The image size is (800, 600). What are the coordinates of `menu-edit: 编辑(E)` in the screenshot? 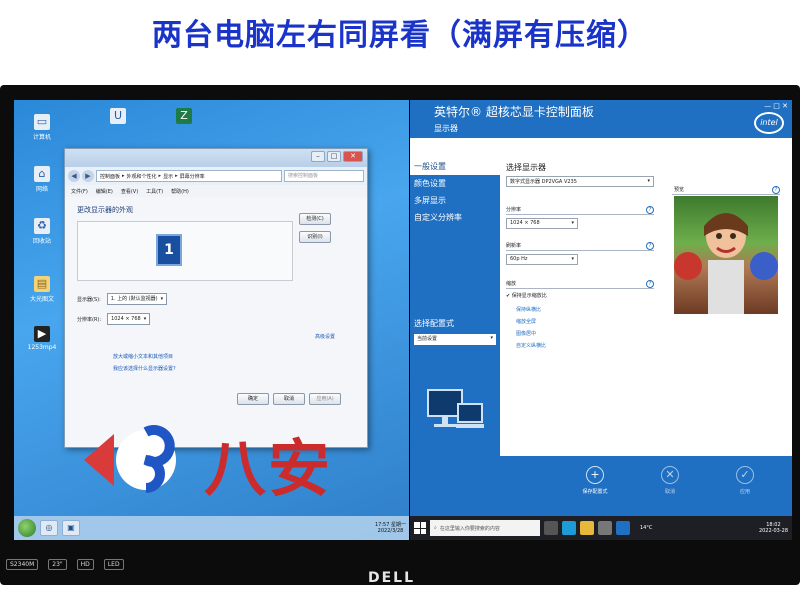 It's located at (104, 191).